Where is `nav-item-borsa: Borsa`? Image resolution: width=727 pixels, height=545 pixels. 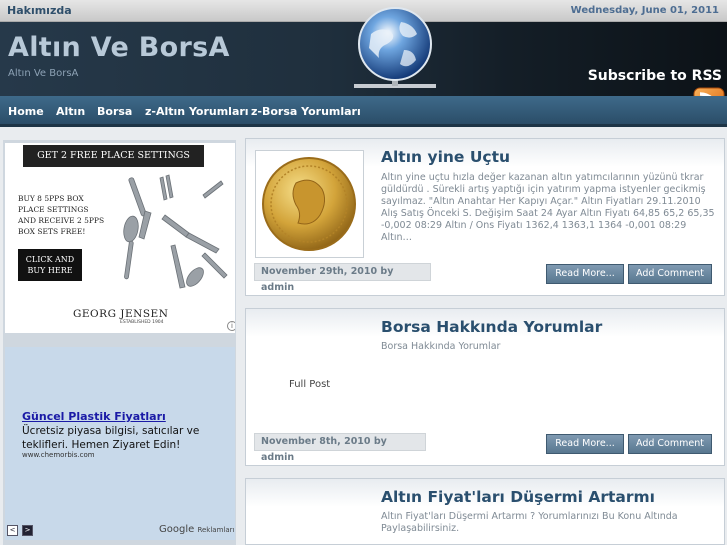
nav-item-borsa: Borsa is located at coordinates (114, 111).